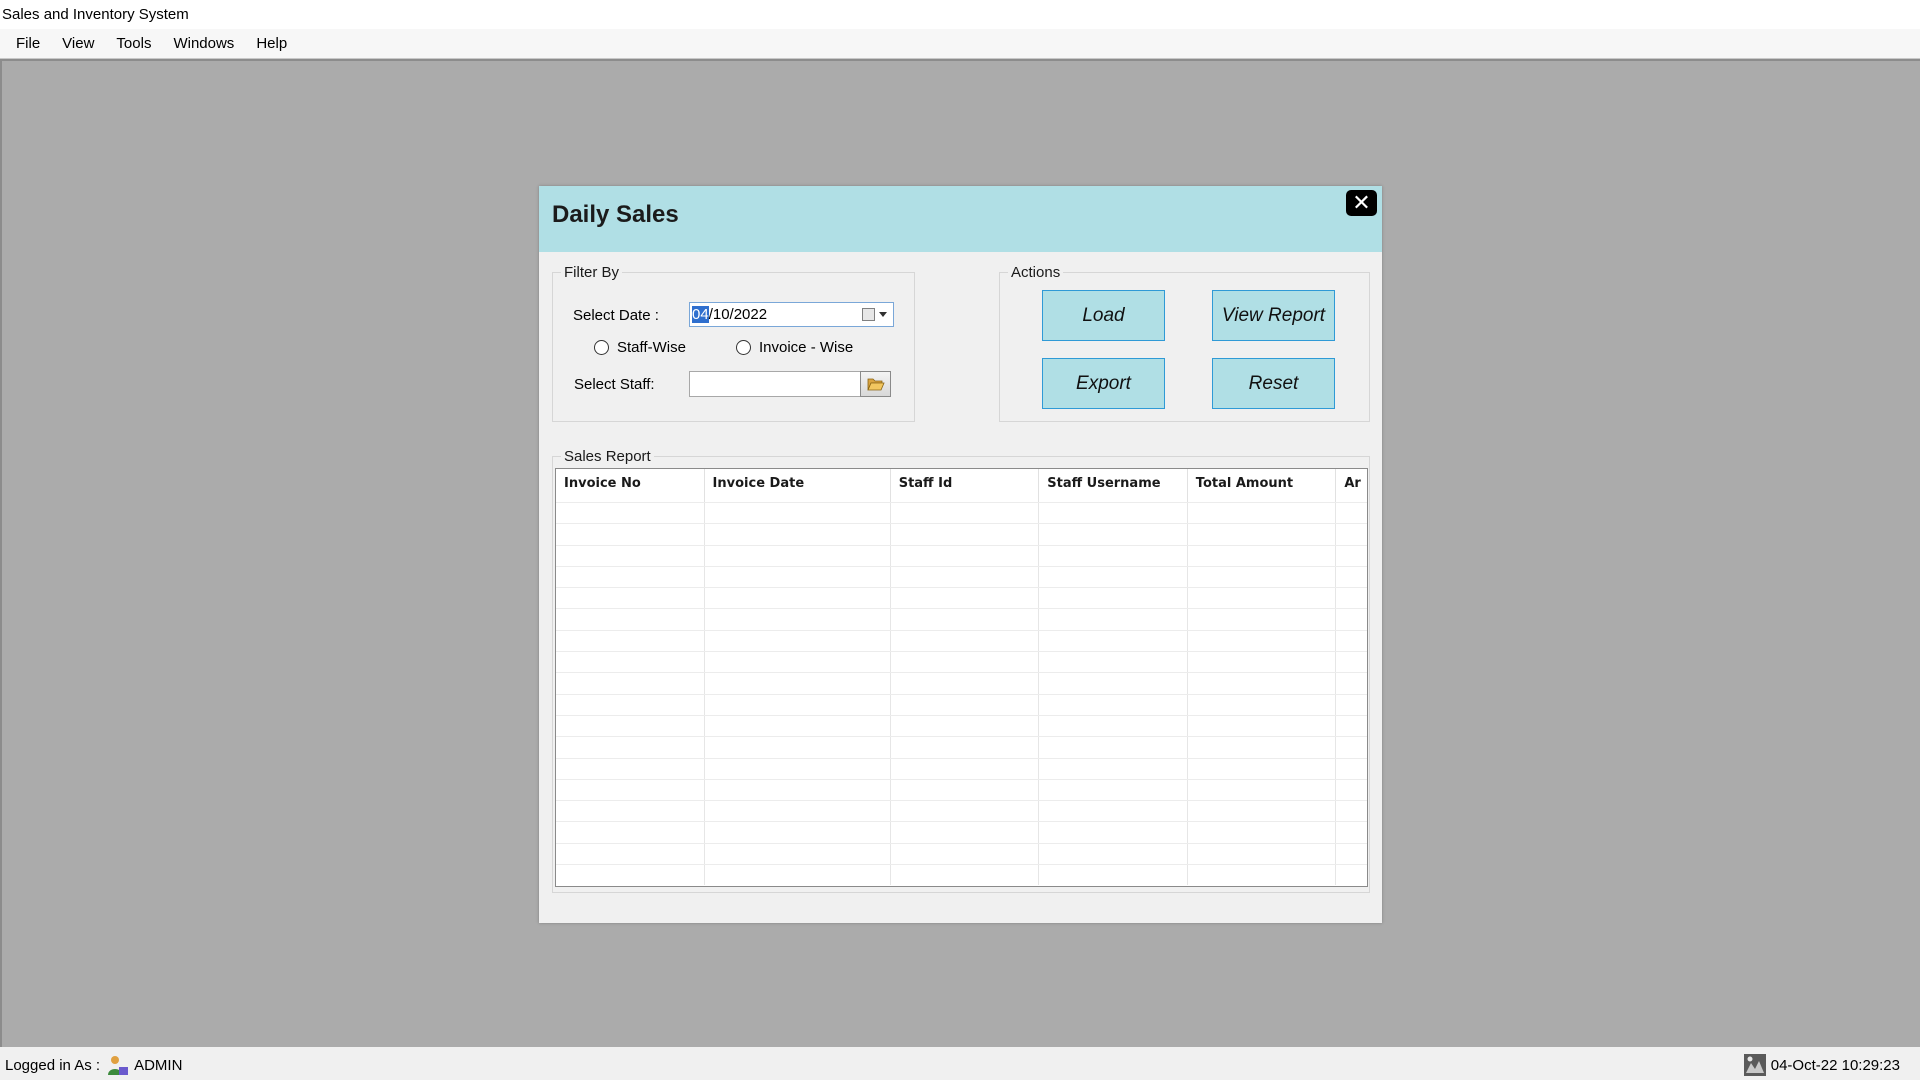 The image size is (1920, 1080). I want to click on invoice-wise-radio: Invoice - Wise, so click(794, 347).